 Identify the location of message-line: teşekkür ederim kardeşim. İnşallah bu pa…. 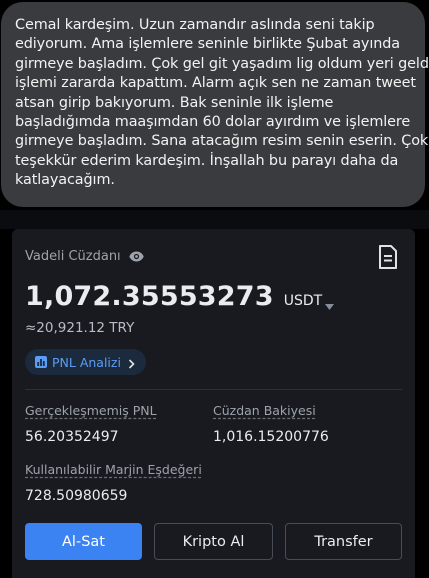
(207, 160).